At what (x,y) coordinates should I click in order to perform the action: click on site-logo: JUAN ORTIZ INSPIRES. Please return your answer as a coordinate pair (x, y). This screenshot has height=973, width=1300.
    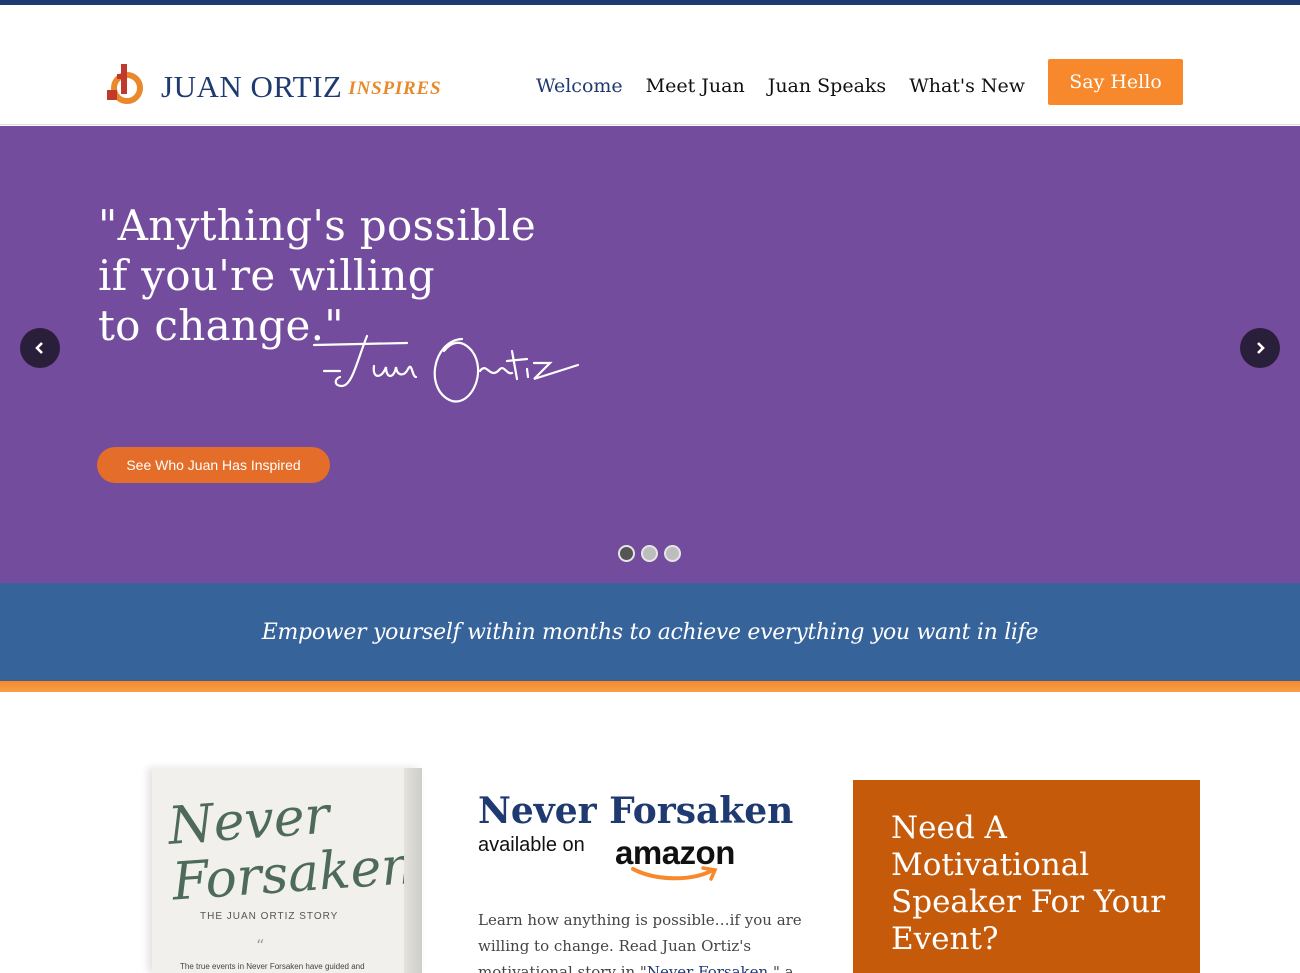
    Looking at the image, I should click on (273, 82).